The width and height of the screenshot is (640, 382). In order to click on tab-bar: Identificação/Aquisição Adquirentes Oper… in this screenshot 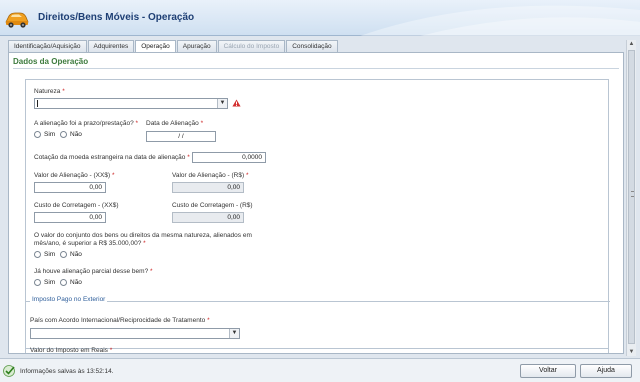, I will do `click(173, 46)`.